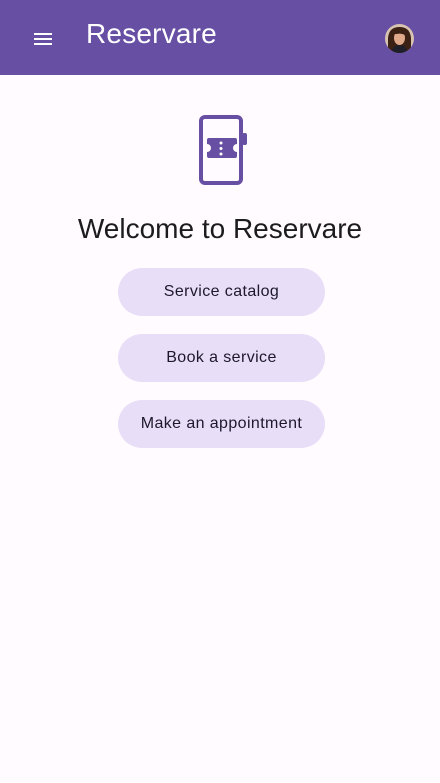 The height and width of the screenshot is (783, 440). Describe the element at coordinates (220, 228) in the screenshot. I see `welcome-heading: Welcome to Reservare` at that location.